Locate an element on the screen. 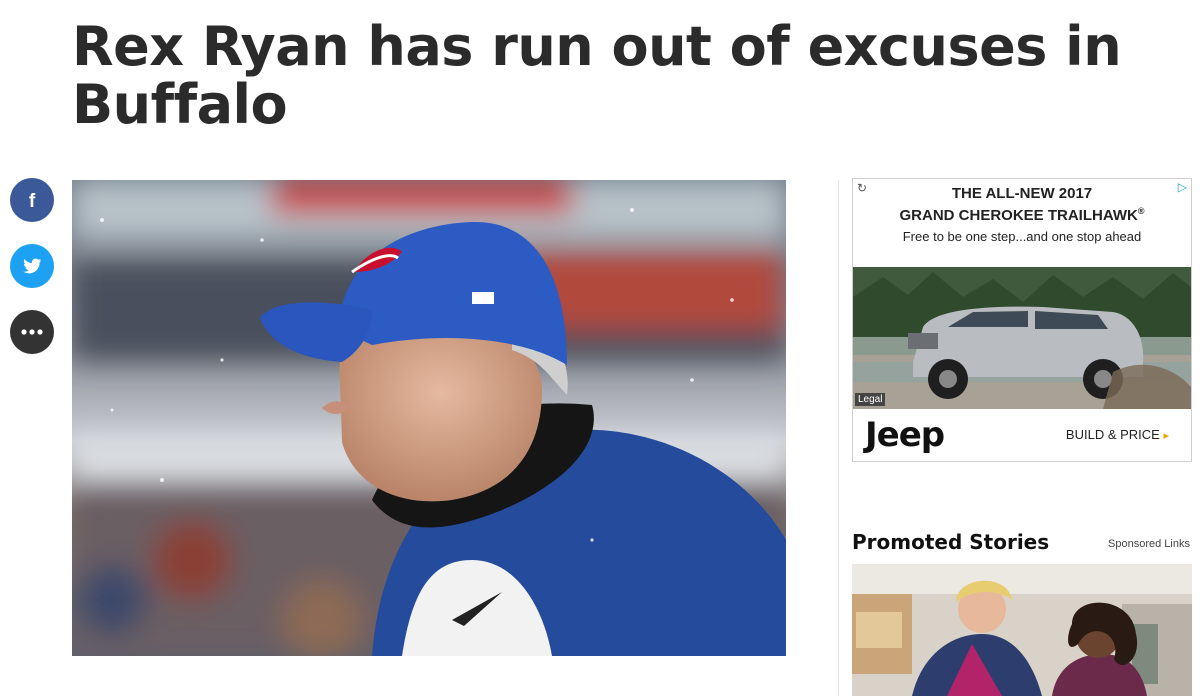 The image size is (1200, 696). ad-headline-line2: GRAND CHEROKEE TRAILHAWK® is located at coordinates (1022, 215).